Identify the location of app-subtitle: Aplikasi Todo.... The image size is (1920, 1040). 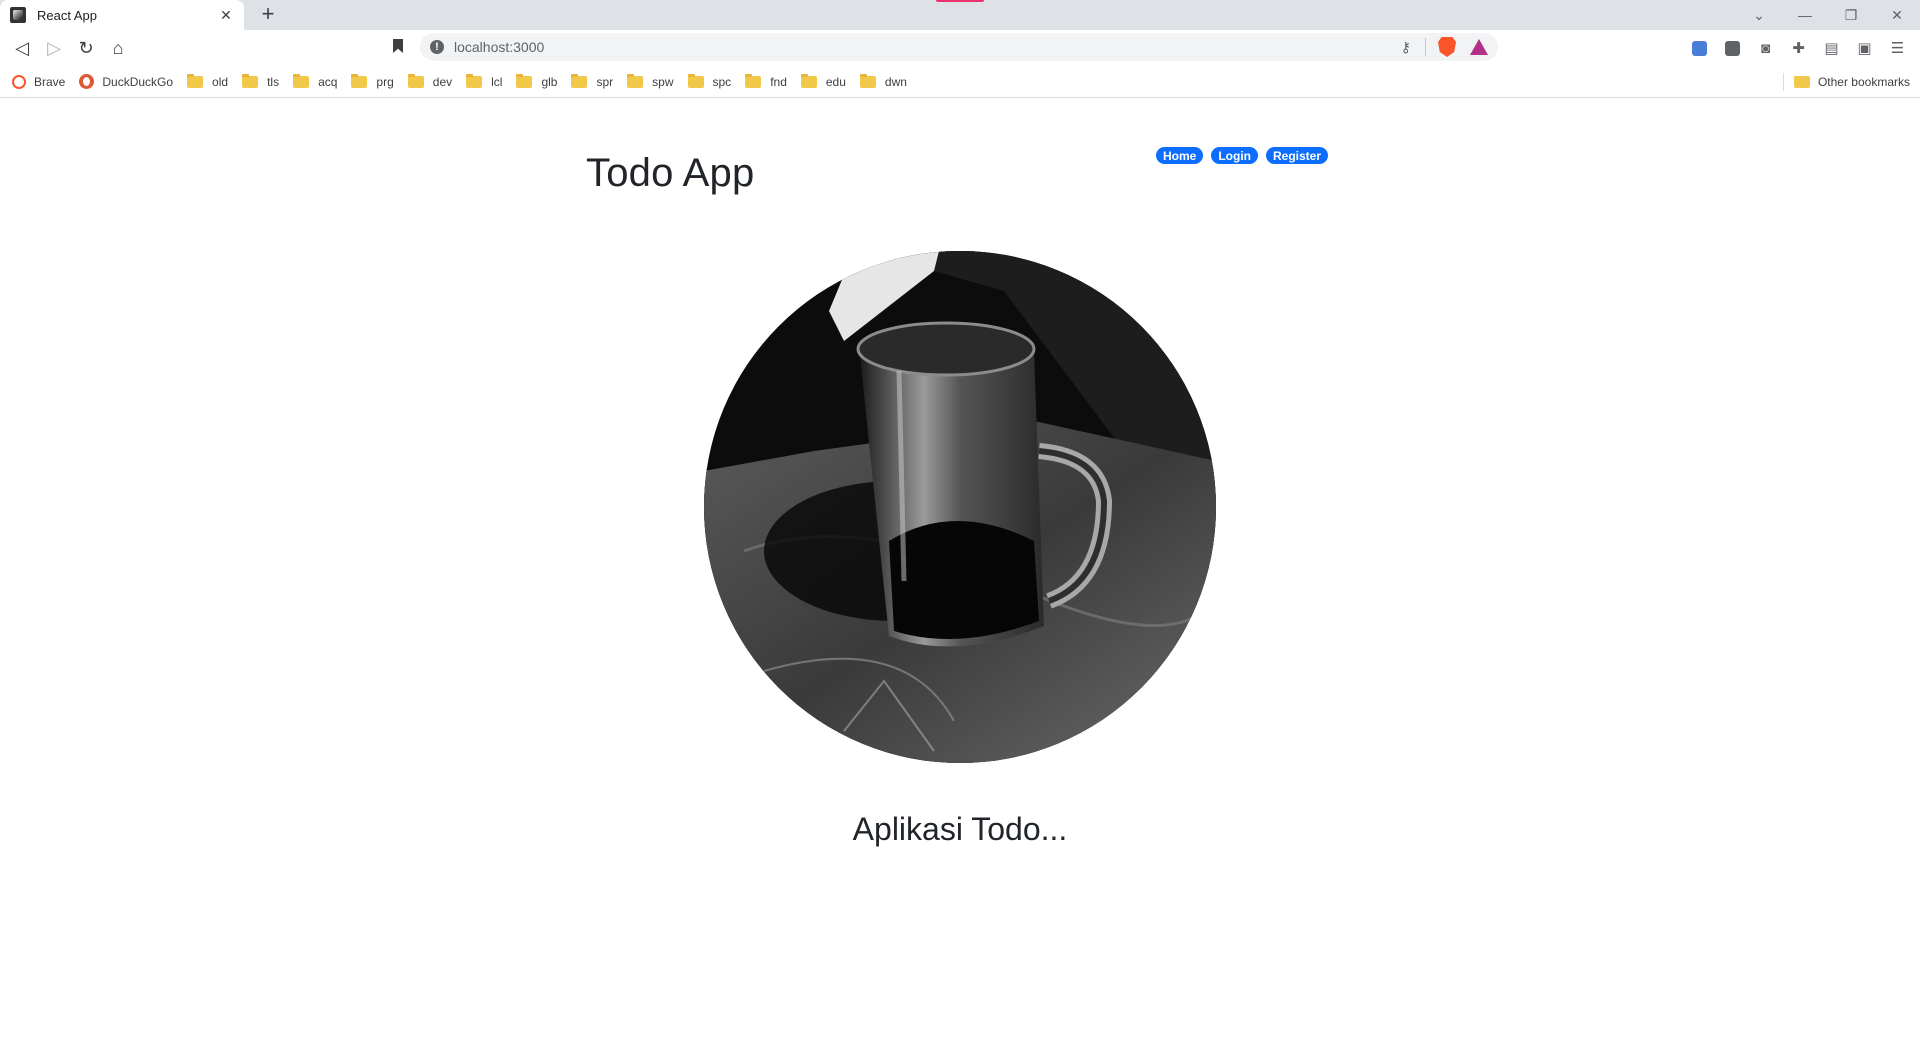
(960, 829).